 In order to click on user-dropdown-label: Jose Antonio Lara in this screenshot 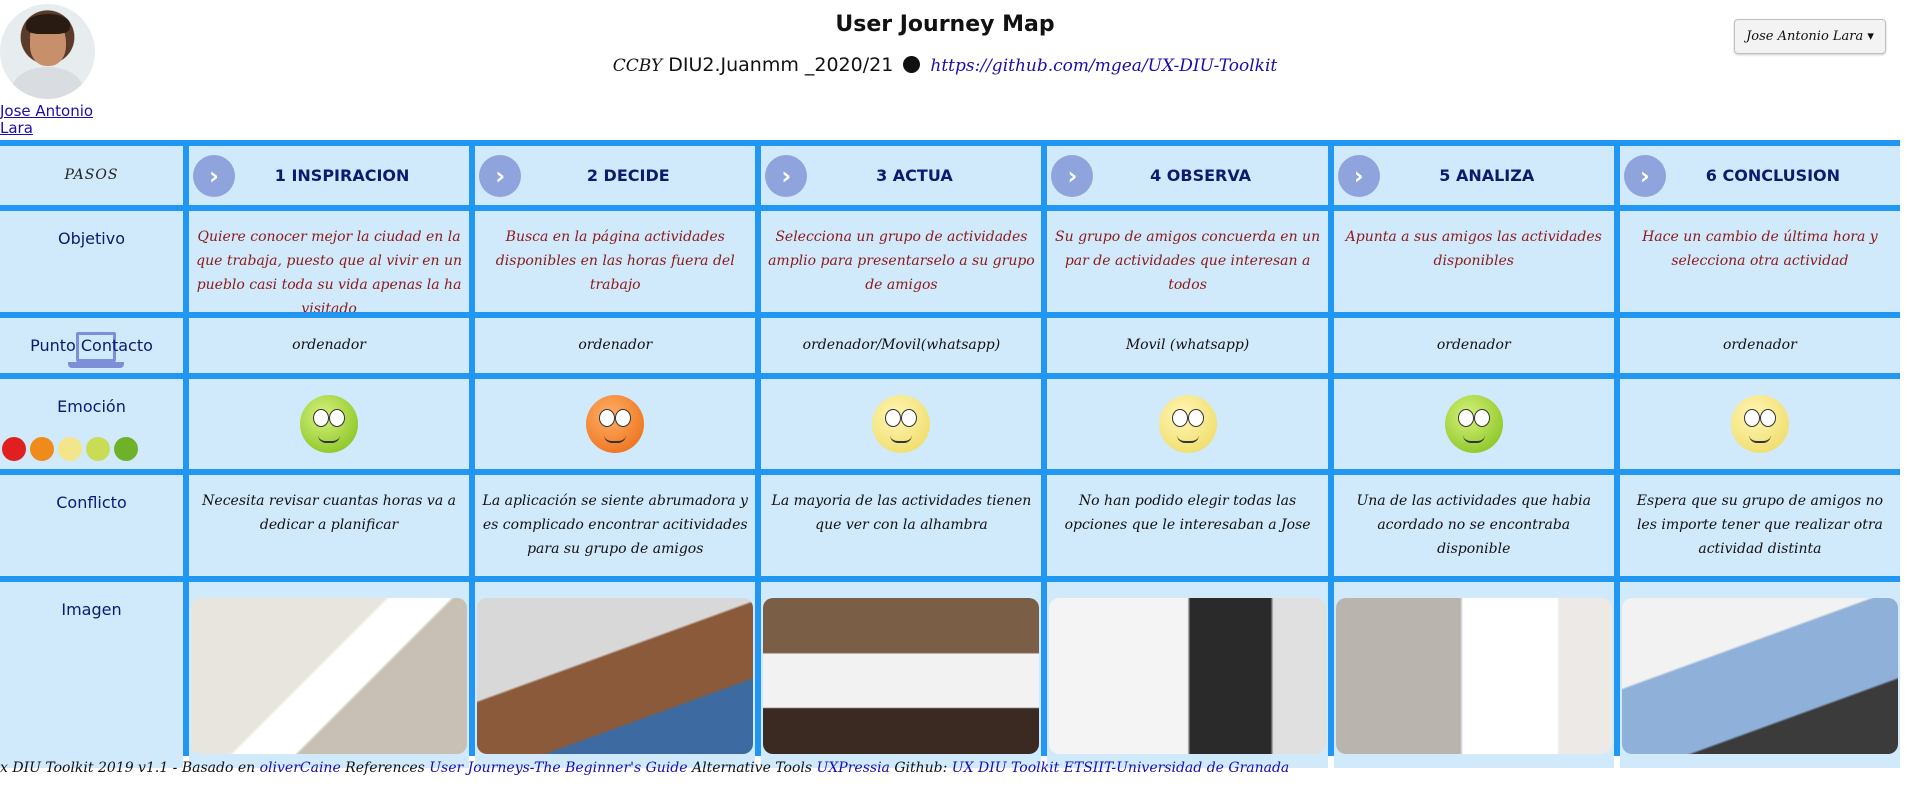, I will do `click(1805, 36)`.